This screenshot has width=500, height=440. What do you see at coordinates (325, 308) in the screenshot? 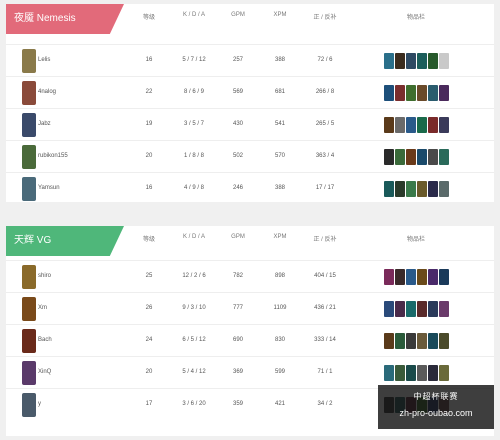
I see `player-cs: 436 / 21` at bounding box center [325, 308].